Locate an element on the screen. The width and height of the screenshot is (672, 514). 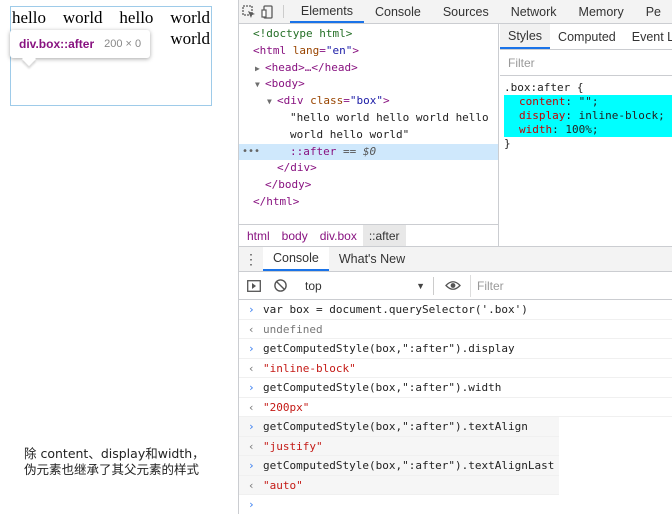
console-text: "auto" is located at coordinates (283, 485).